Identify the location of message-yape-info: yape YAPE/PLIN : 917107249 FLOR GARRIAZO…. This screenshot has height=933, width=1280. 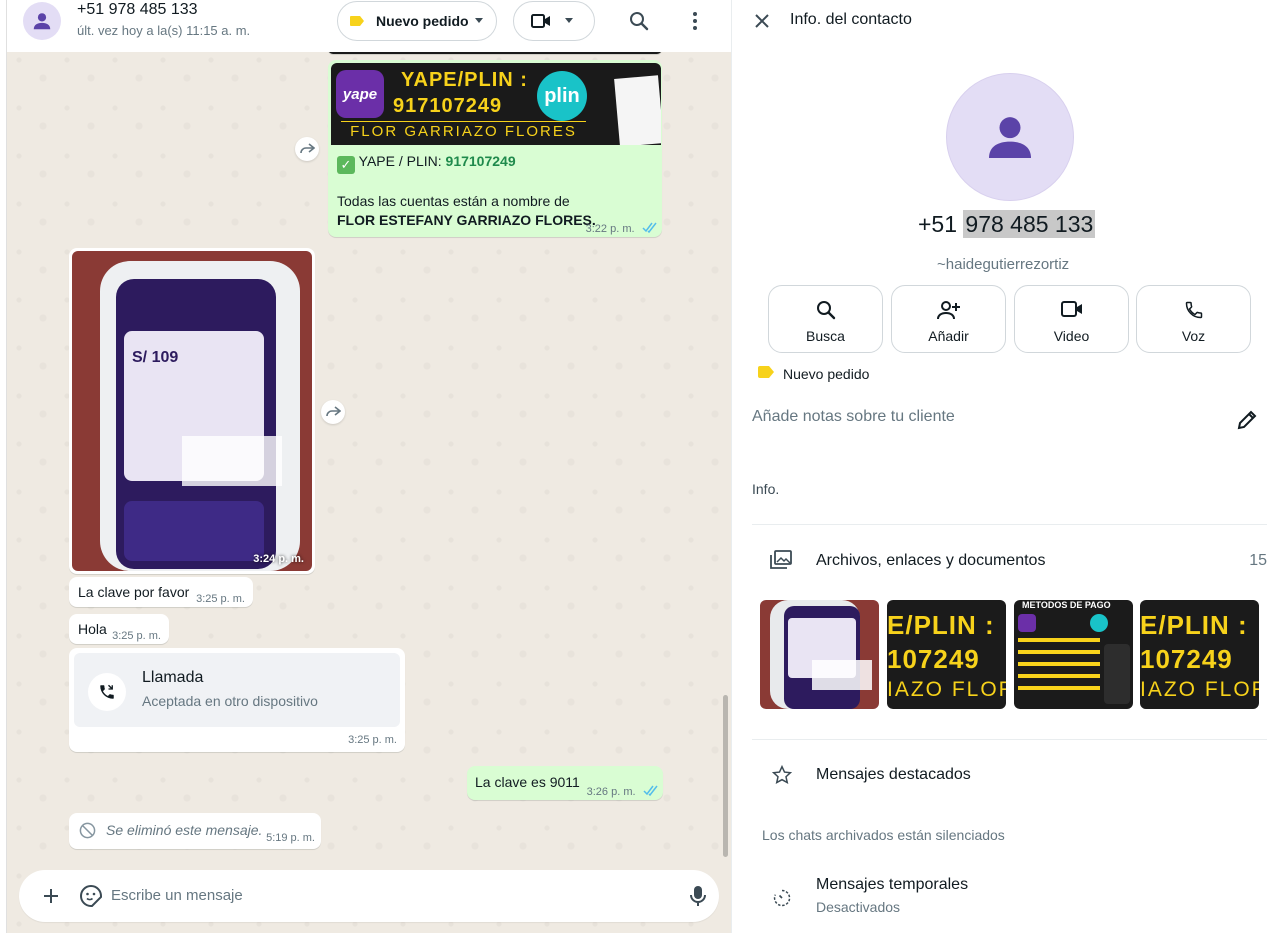
(495, 148).